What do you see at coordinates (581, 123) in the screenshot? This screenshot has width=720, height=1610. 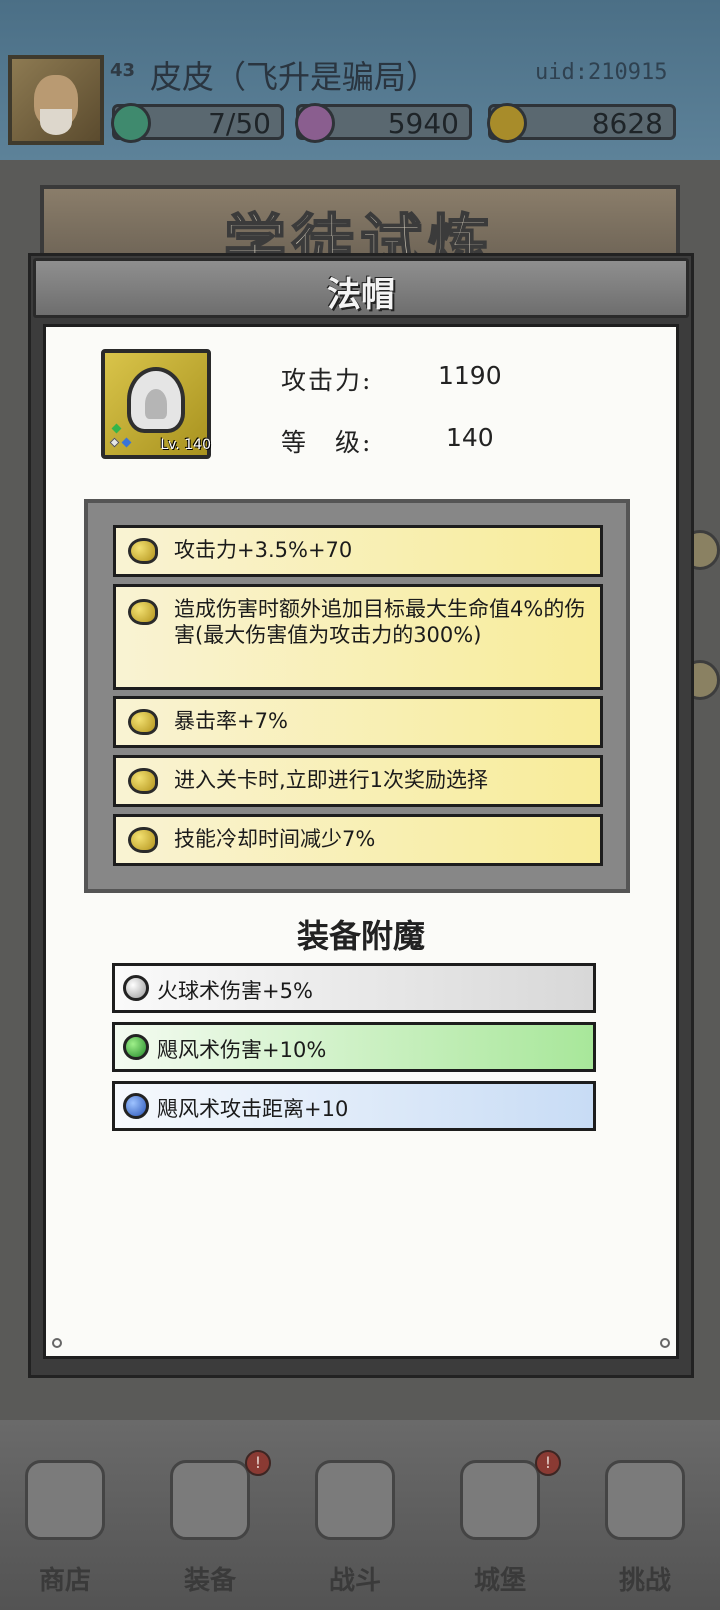 I see `gold-bar: 8628` at bounding box center [581, 123].